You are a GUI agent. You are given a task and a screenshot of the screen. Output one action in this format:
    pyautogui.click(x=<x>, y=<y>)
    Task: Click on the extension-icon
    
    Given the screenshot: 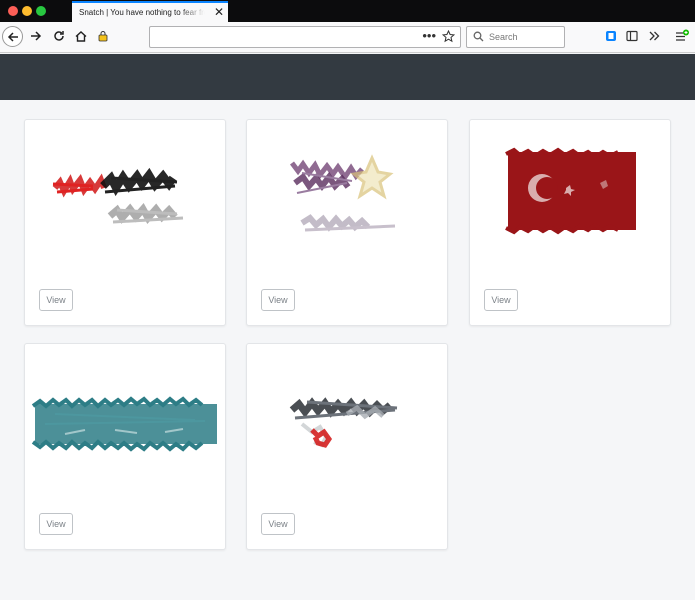 What is the action you would take?
    pyautogui.click(x=103, y=36)
    